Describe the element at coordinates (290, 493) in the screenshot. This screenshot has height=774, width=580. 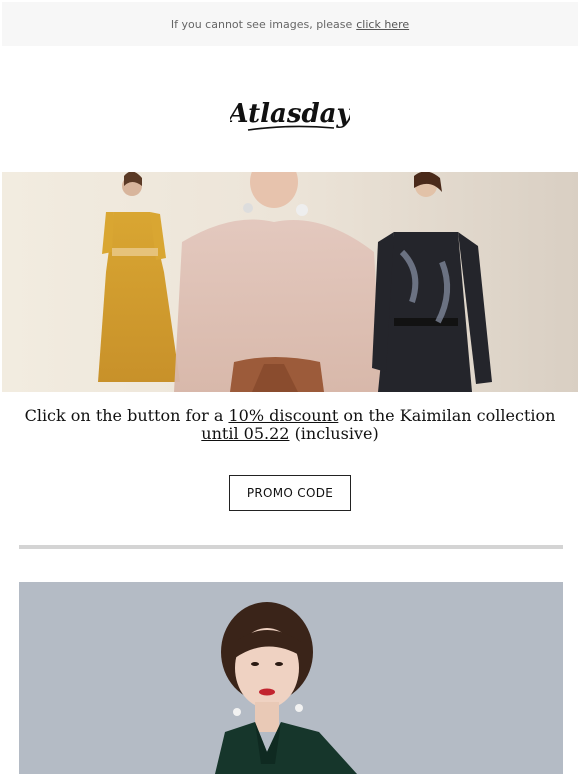
I see `promo-code-button: PROMO CODE` at that location.